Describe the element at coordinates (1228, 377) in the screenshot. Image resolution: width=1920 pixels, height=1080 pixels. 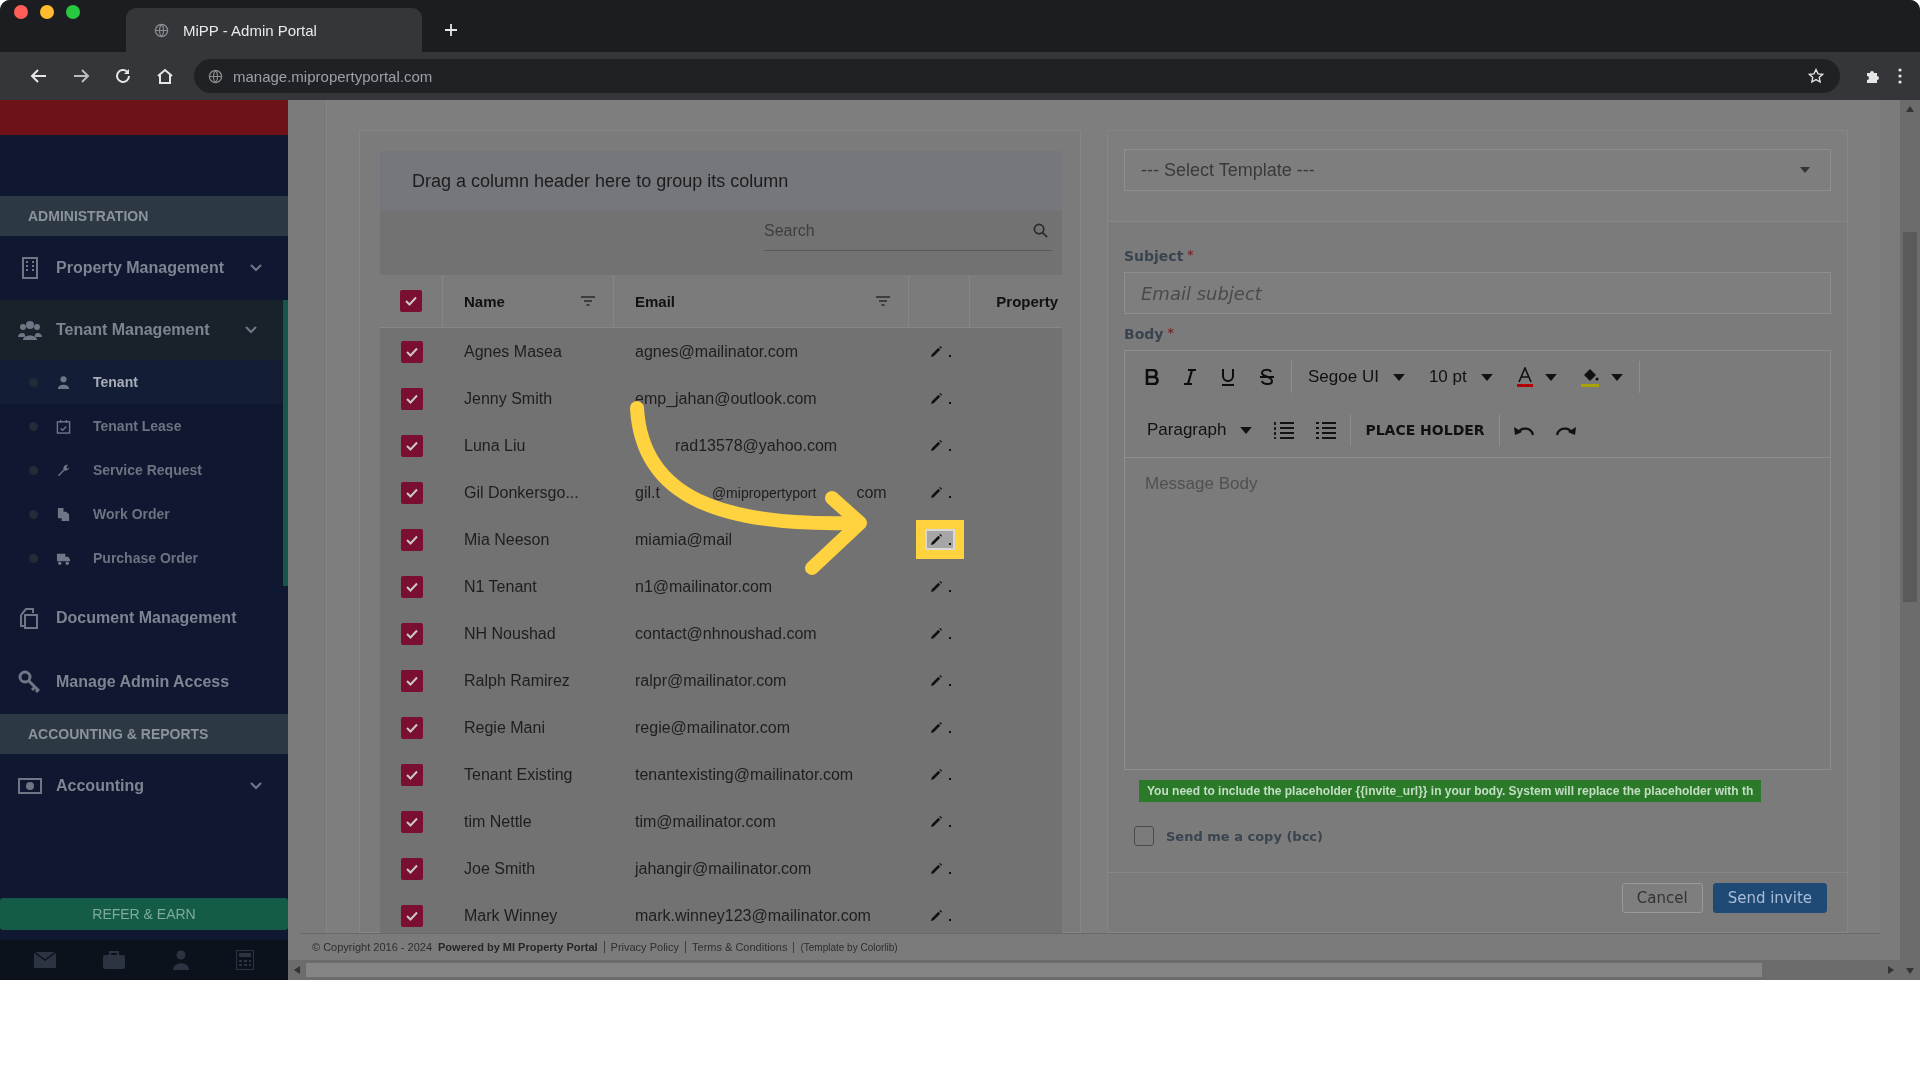
I see `underline-icon` at that location.